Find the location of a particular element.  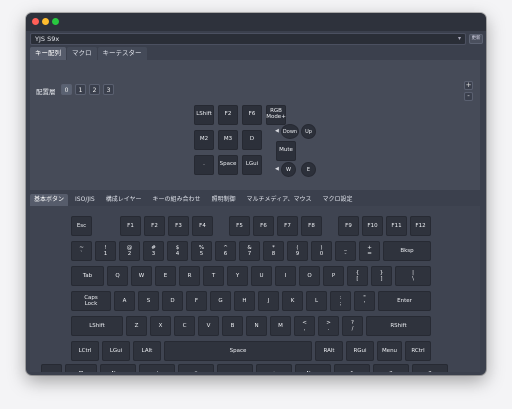

key-n: N is located at coordinates (256, 326).